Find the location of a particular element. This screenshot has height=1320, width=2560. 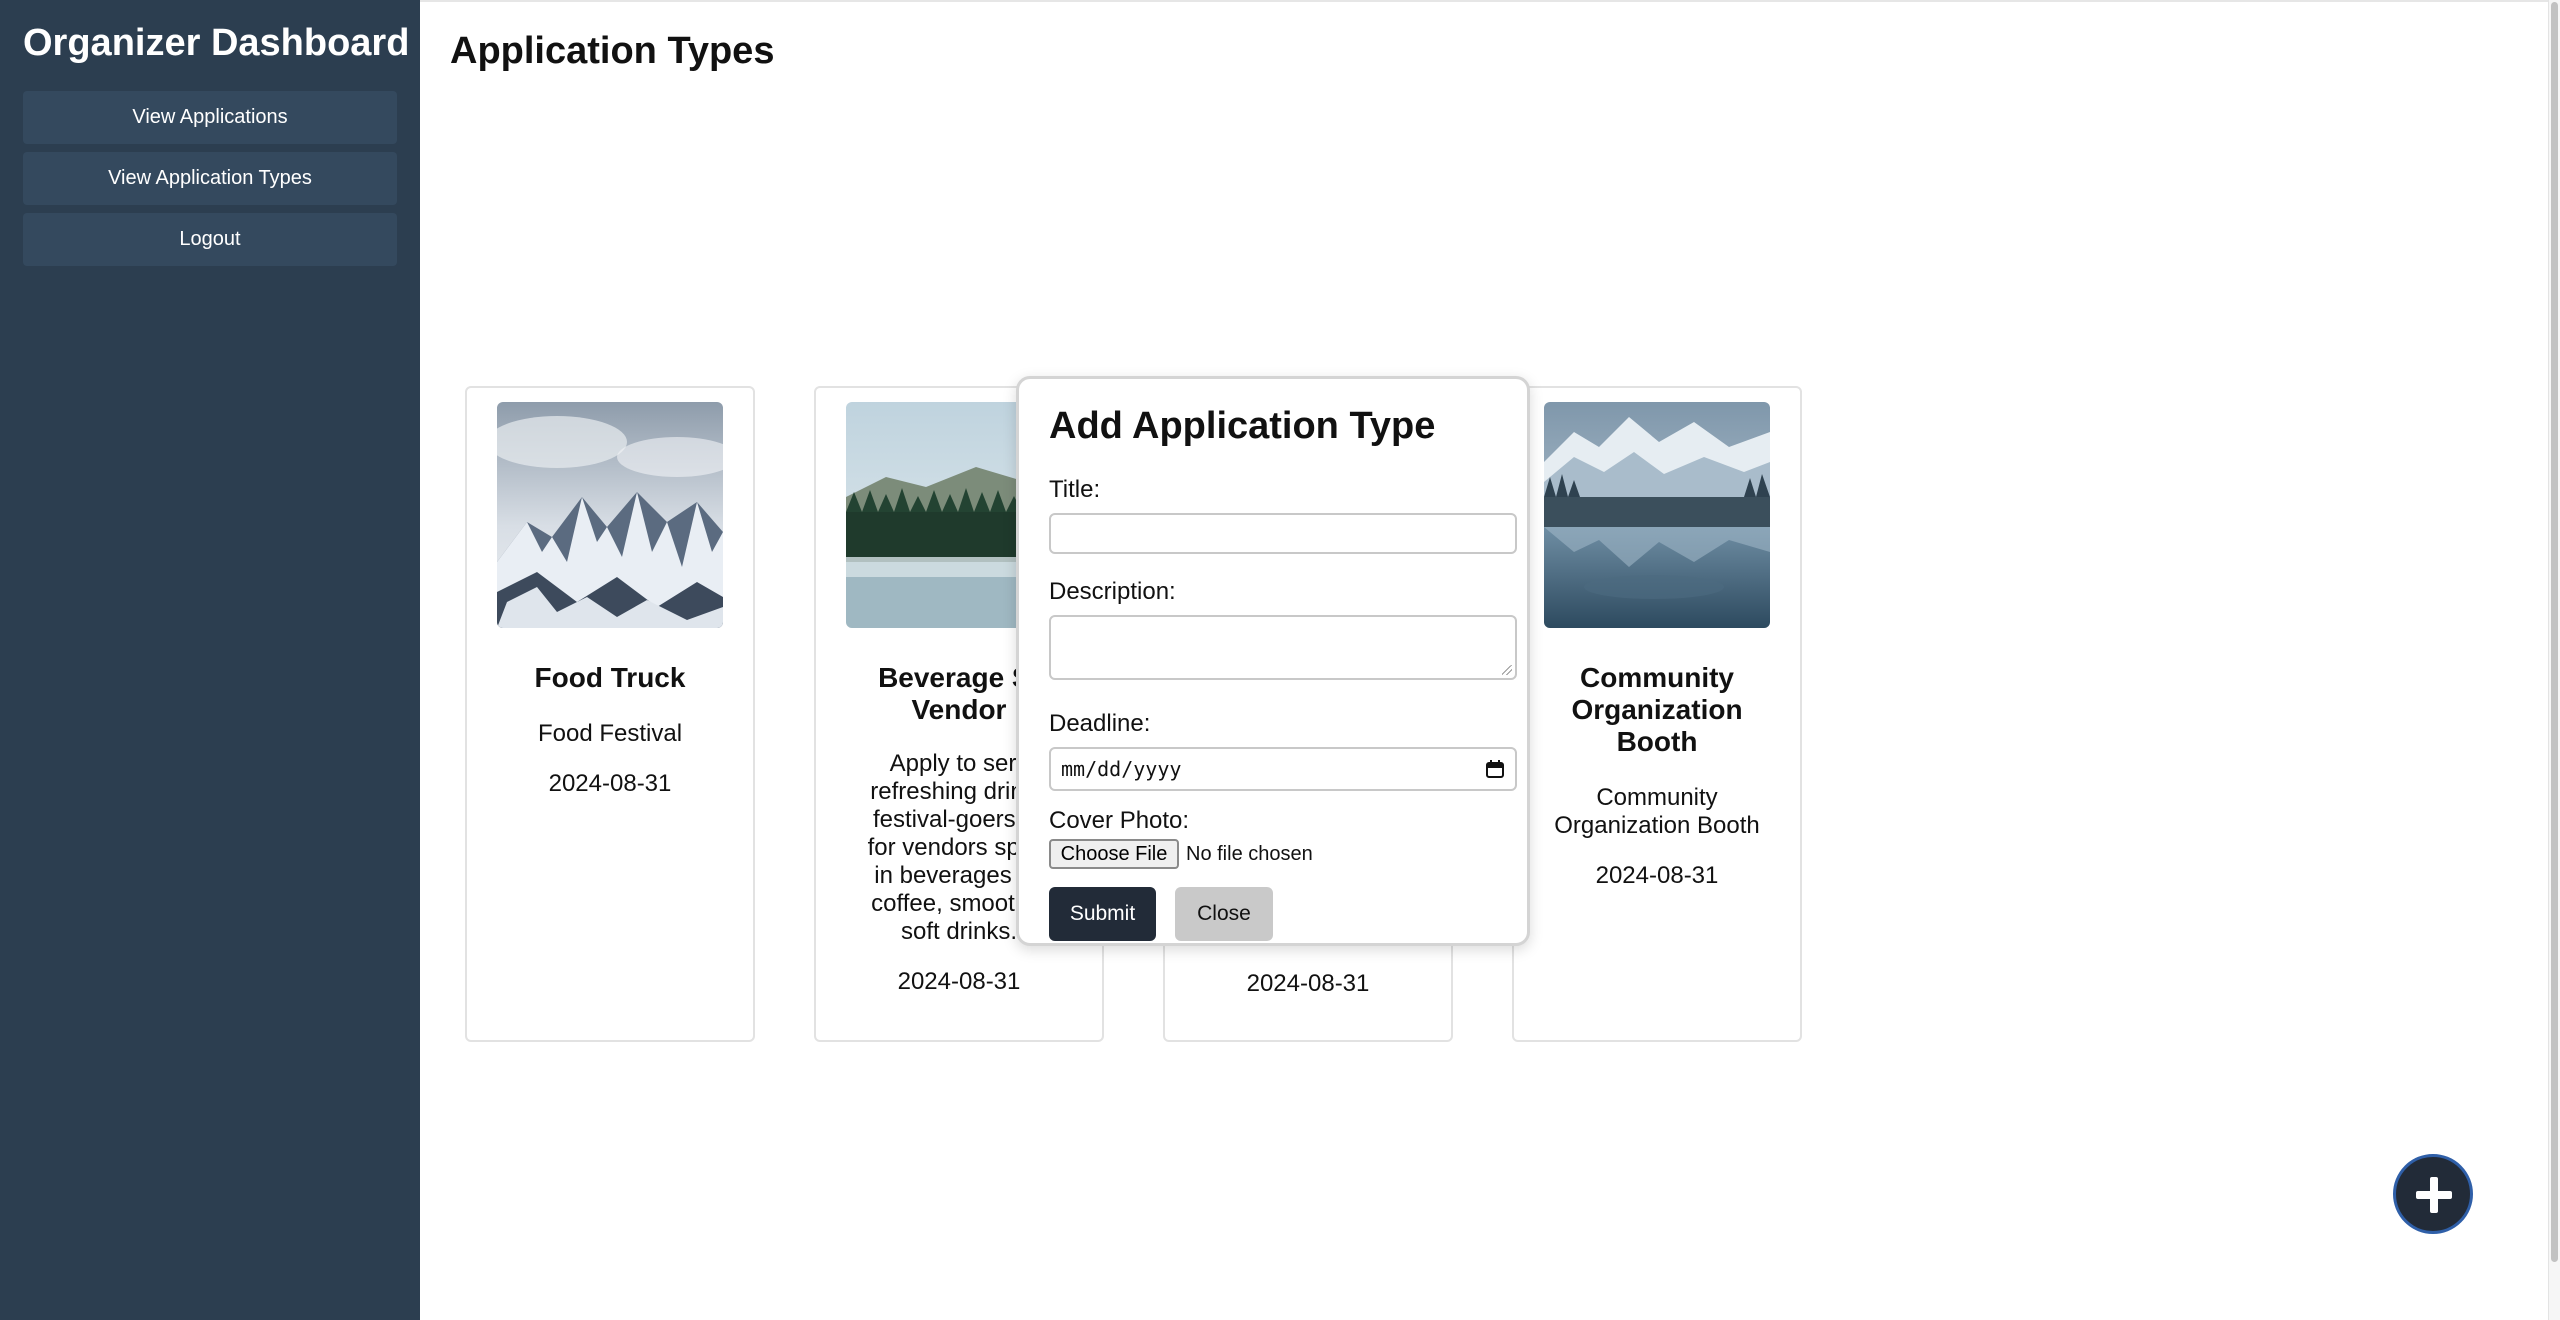

add-application-type-fab is located at coordinates (2433, 1194).